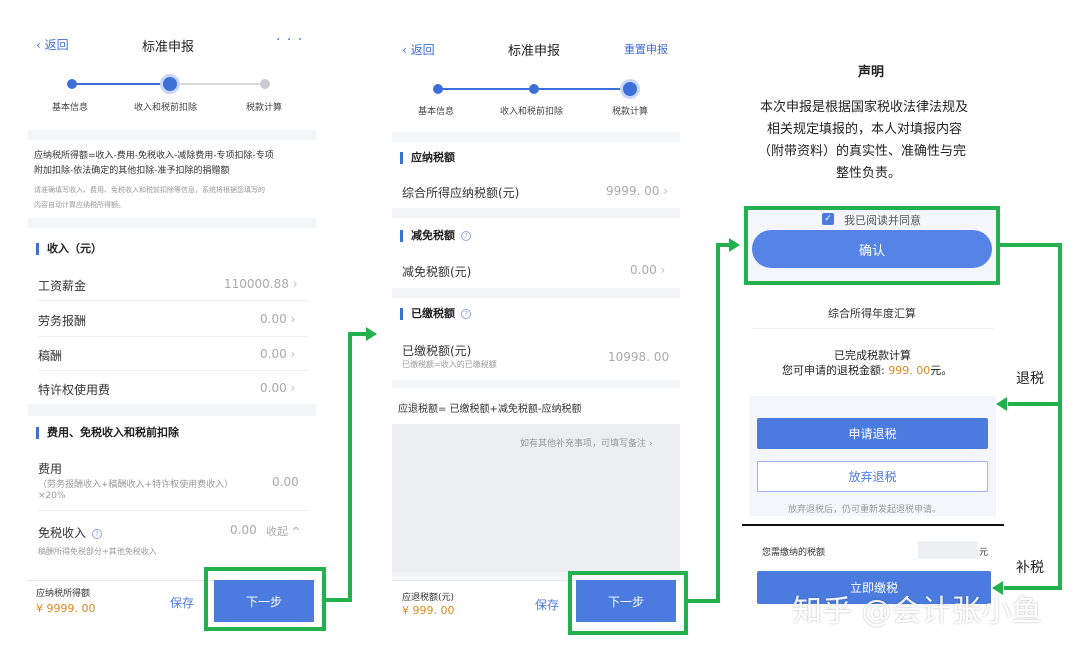 The width and height of the screenshot is (1092, 652). I want to click on fee-formula: （劳务报酬收入+稿酬收入+特许权使用费收入）, so click(136, 485).